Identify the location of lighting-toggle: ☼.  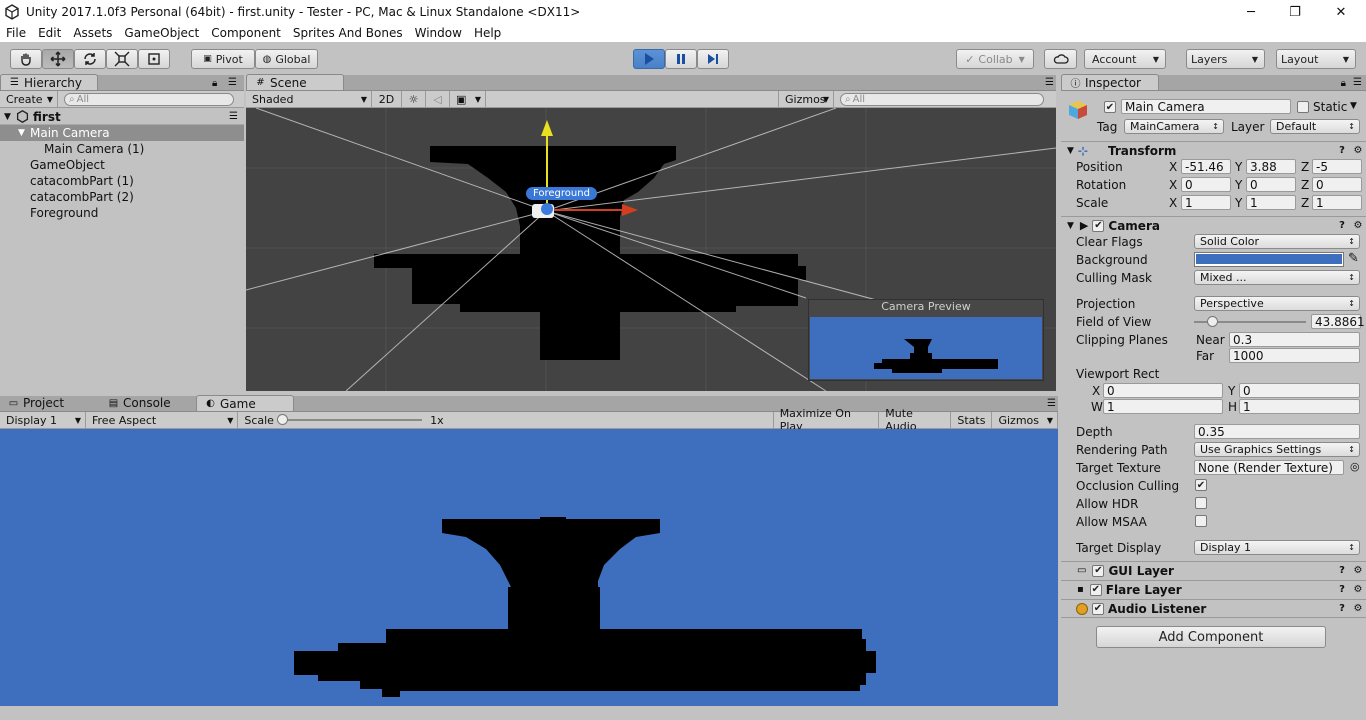
(414, 99).